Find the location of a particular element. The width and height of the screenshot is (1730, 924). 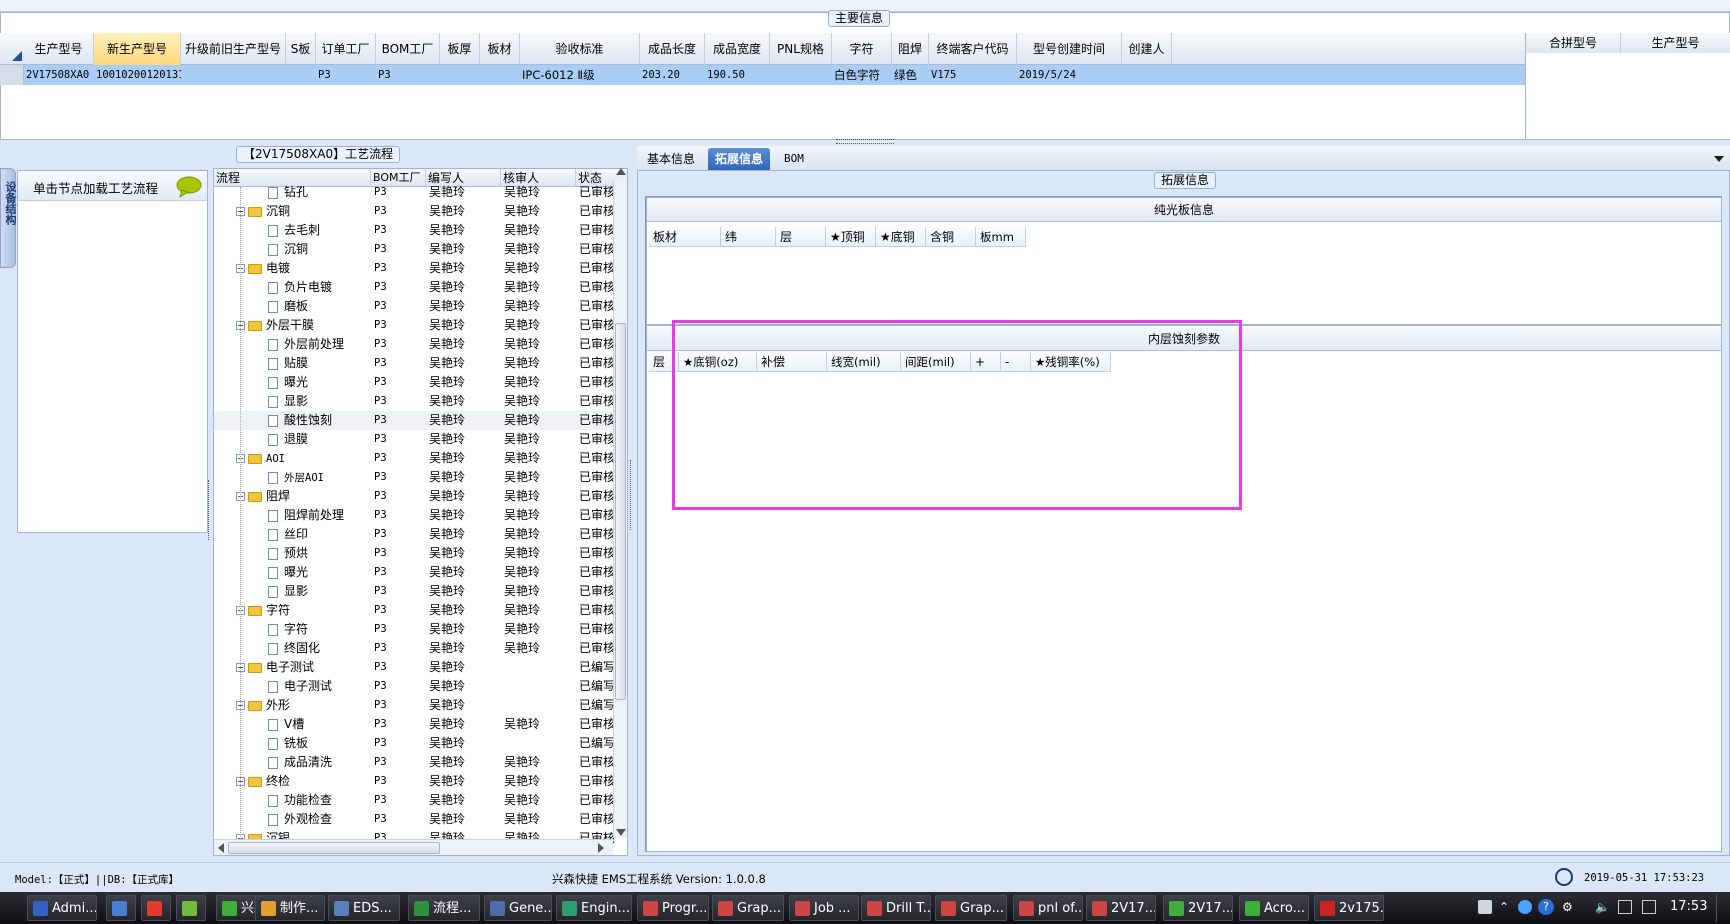

main-cell: 2019/5/24 is located at coordinates (1069, 75).